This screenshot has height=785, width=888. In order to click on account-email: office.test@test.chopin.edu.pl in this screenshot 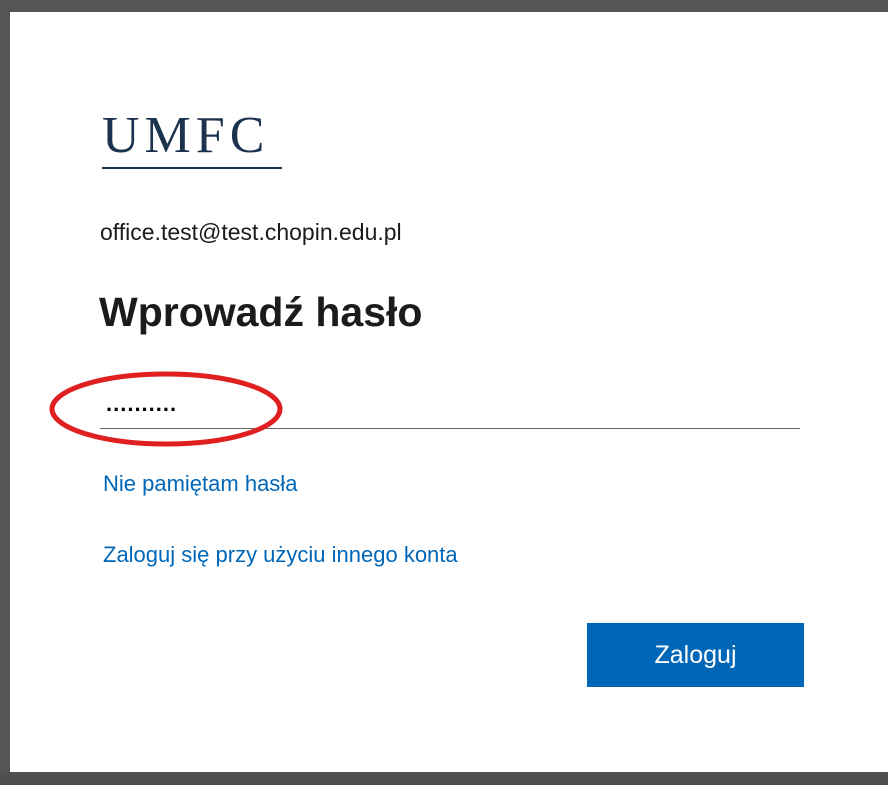, I will do `click(251, 232)`.